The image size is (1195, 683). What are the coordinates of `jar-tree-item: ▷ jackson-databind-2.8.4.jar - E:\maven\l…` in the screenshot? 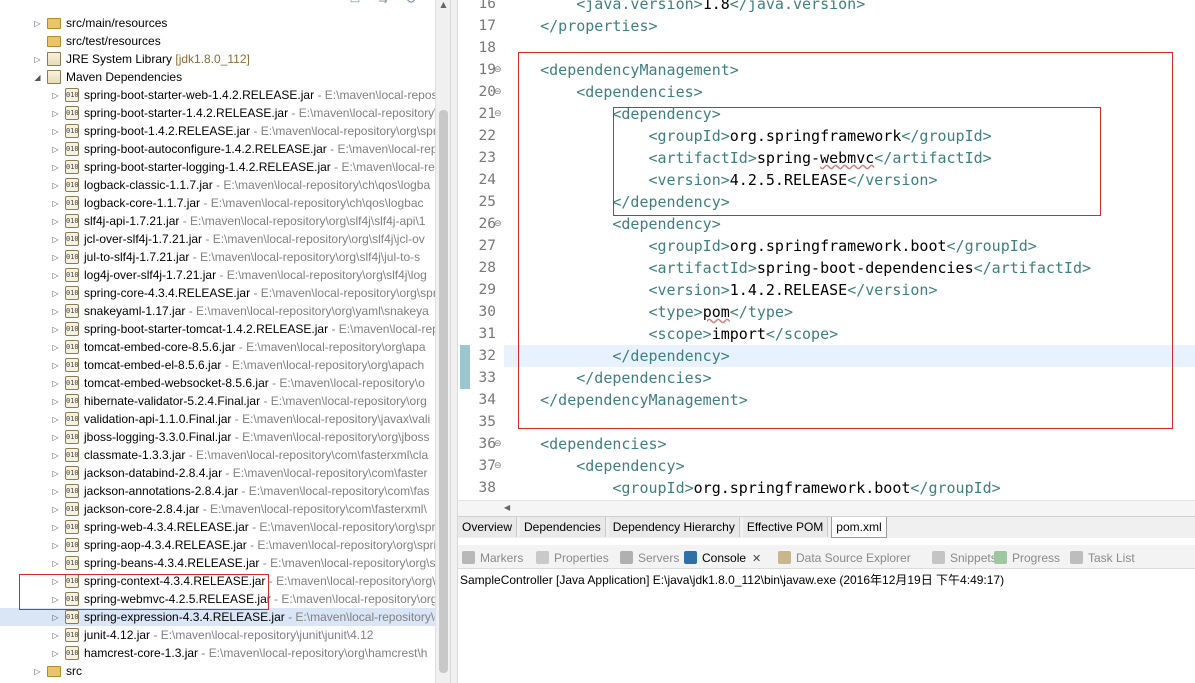 It's located at (225, 473).